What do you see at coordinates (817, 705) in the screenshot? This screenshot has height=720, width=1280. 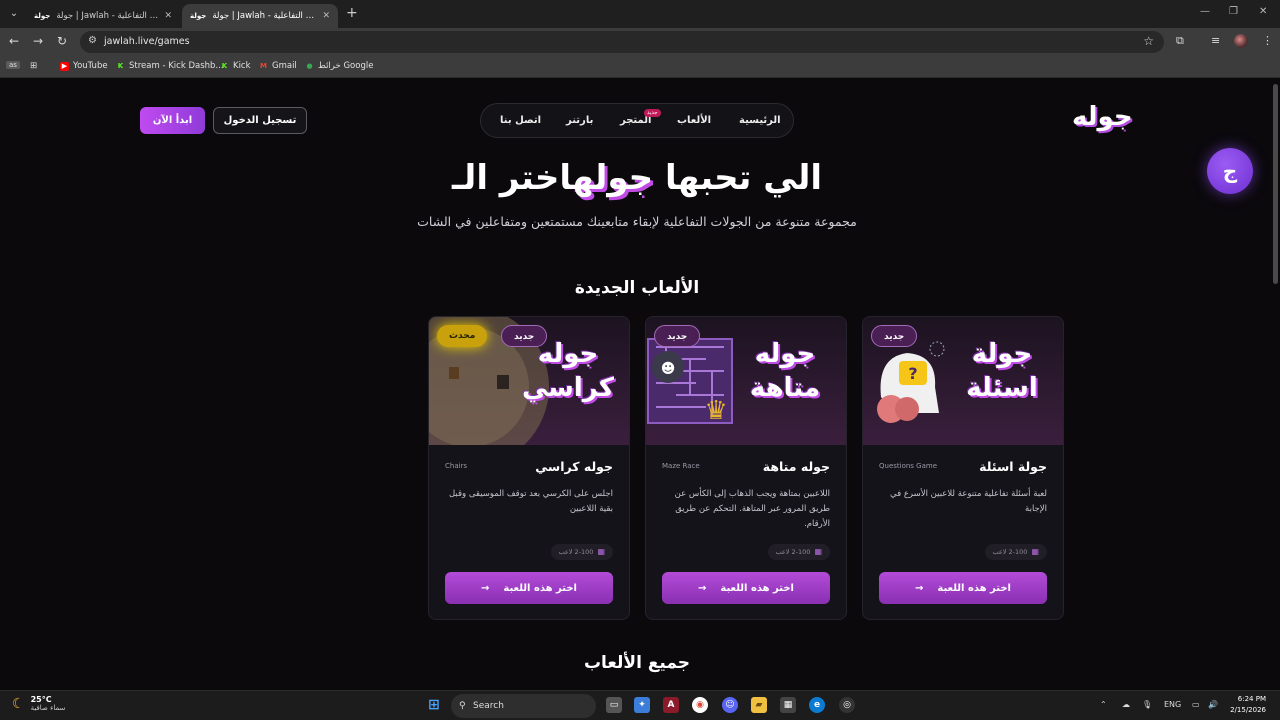 I see `edge-icon: e` at bounding box center [817, 705].